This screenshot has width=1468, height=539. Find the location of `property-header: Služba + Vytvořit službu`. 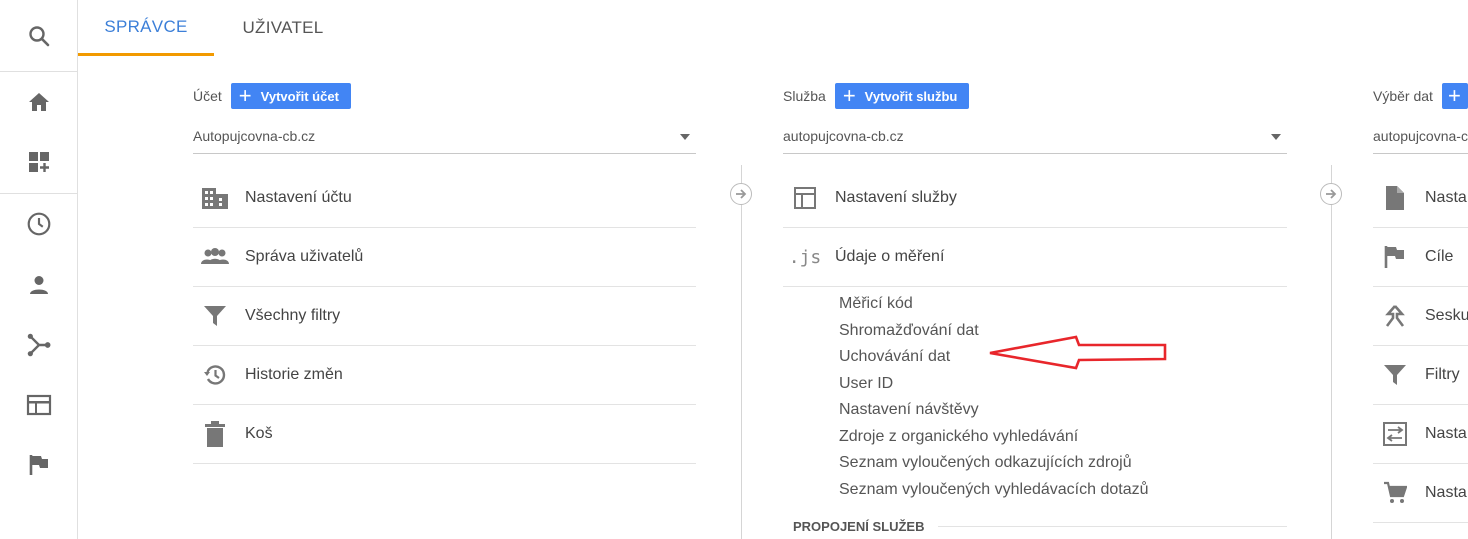

property-header: Služba + Vytvořit službu is located at coordinates (1035, 96).